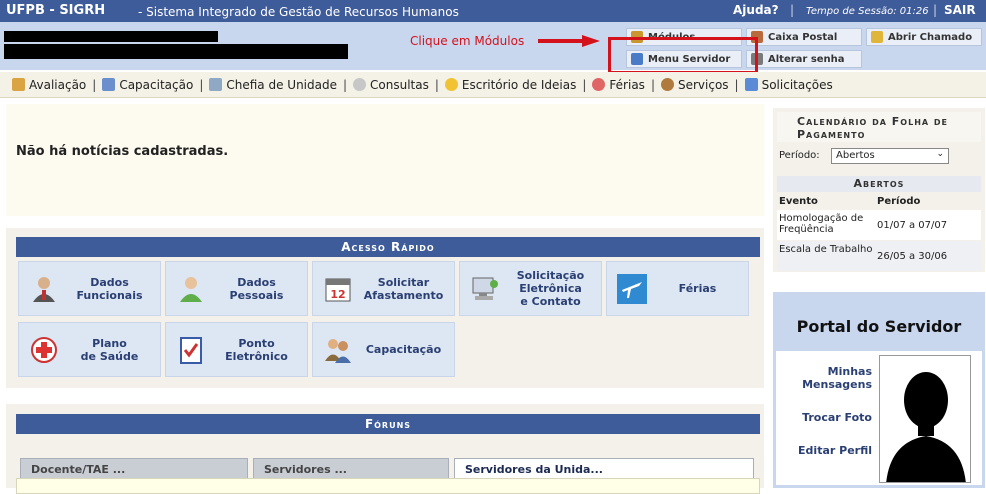 This screenshot has width=986, height=494. What do you see at coordinates (940, 154) in the screenshot?
I see `chevron-down-icon: ⌄` at bounding box center [940, 154].